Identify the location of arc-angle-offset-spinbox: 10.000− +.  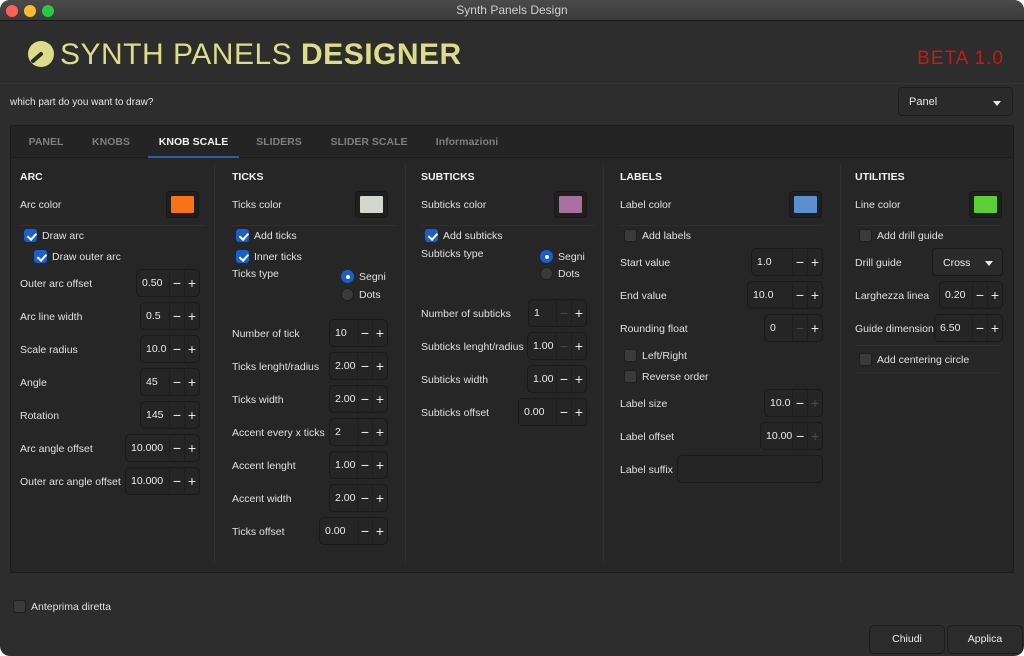
(162, 448).